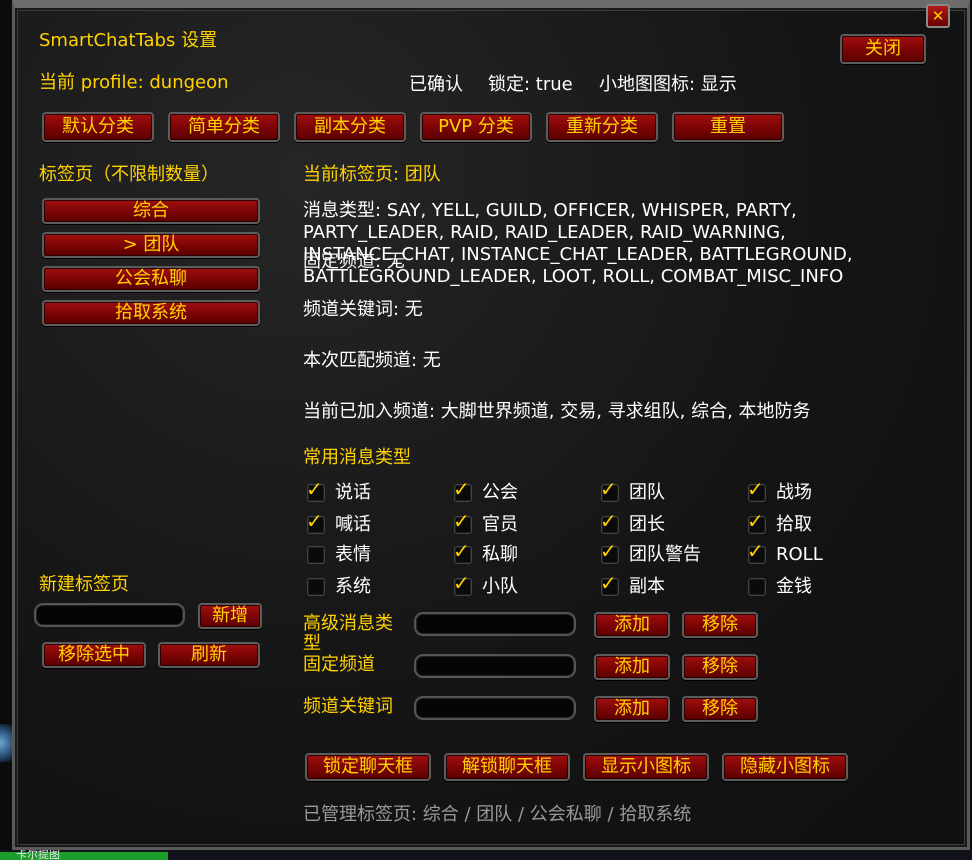  What do you see at coordinates (668, 84) in the screenshot?
I see `minimap-status: 小地图图标: 显示` at bounding box center [668, 84].